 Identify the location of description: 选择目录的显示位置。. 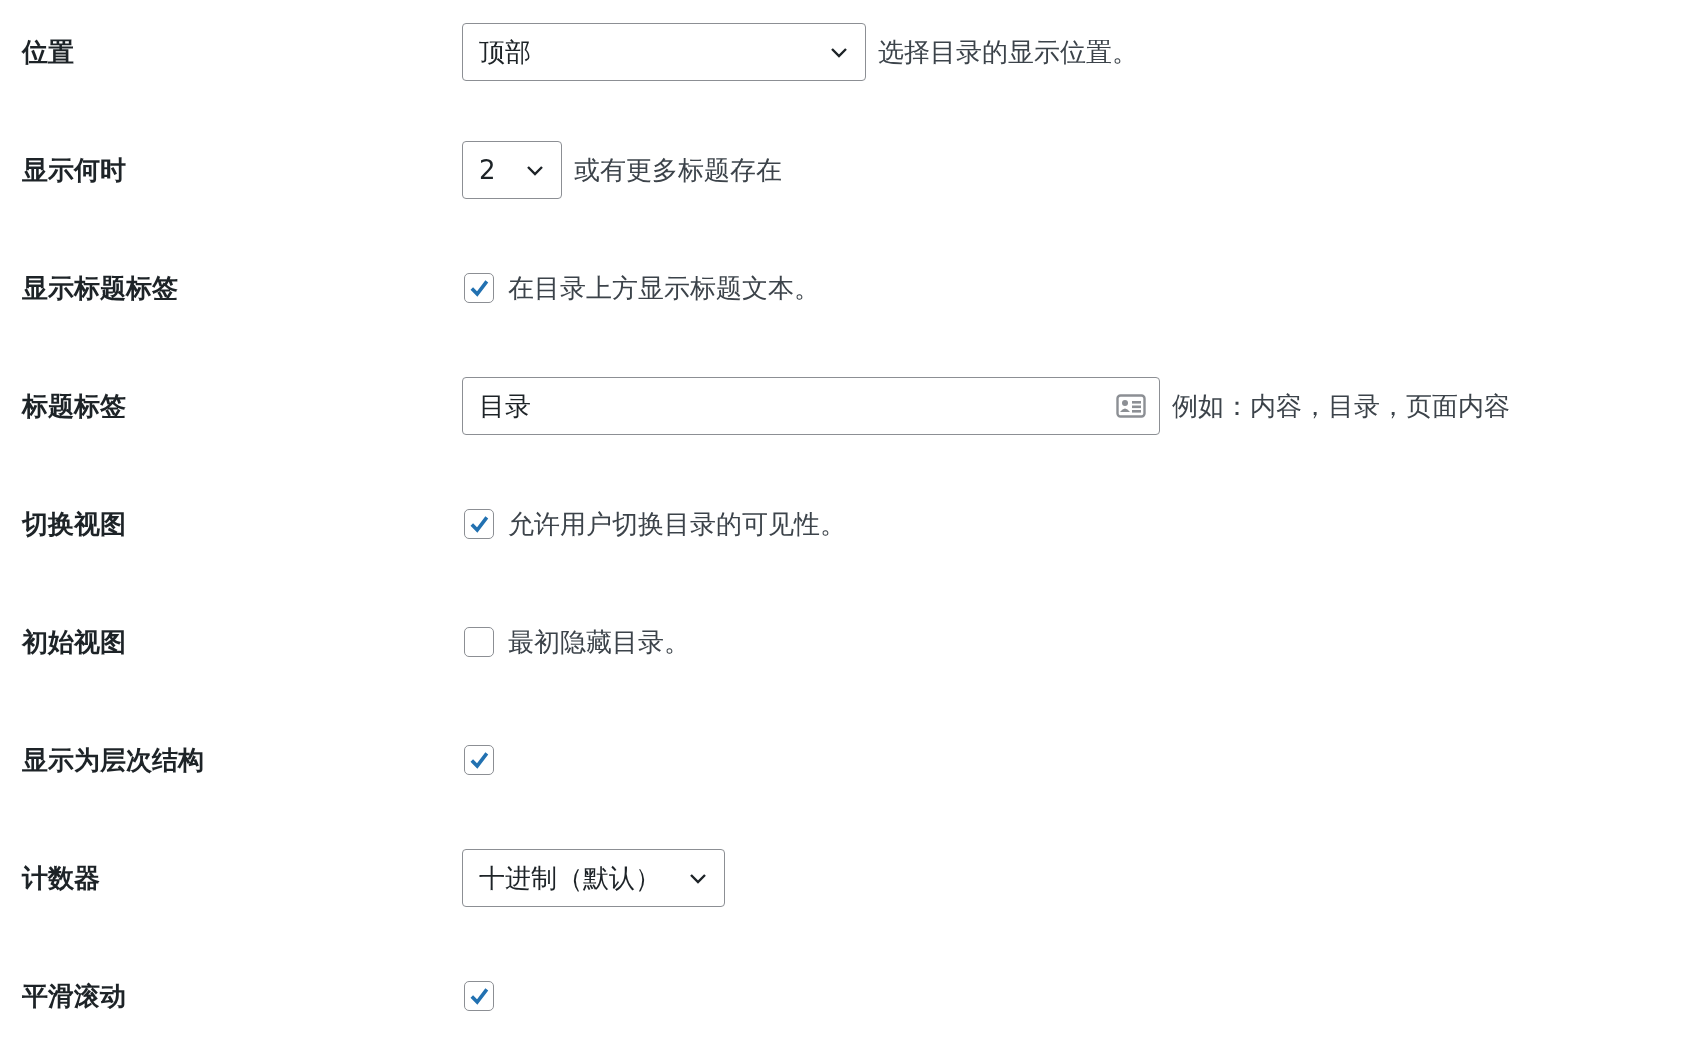
(1008, 52).